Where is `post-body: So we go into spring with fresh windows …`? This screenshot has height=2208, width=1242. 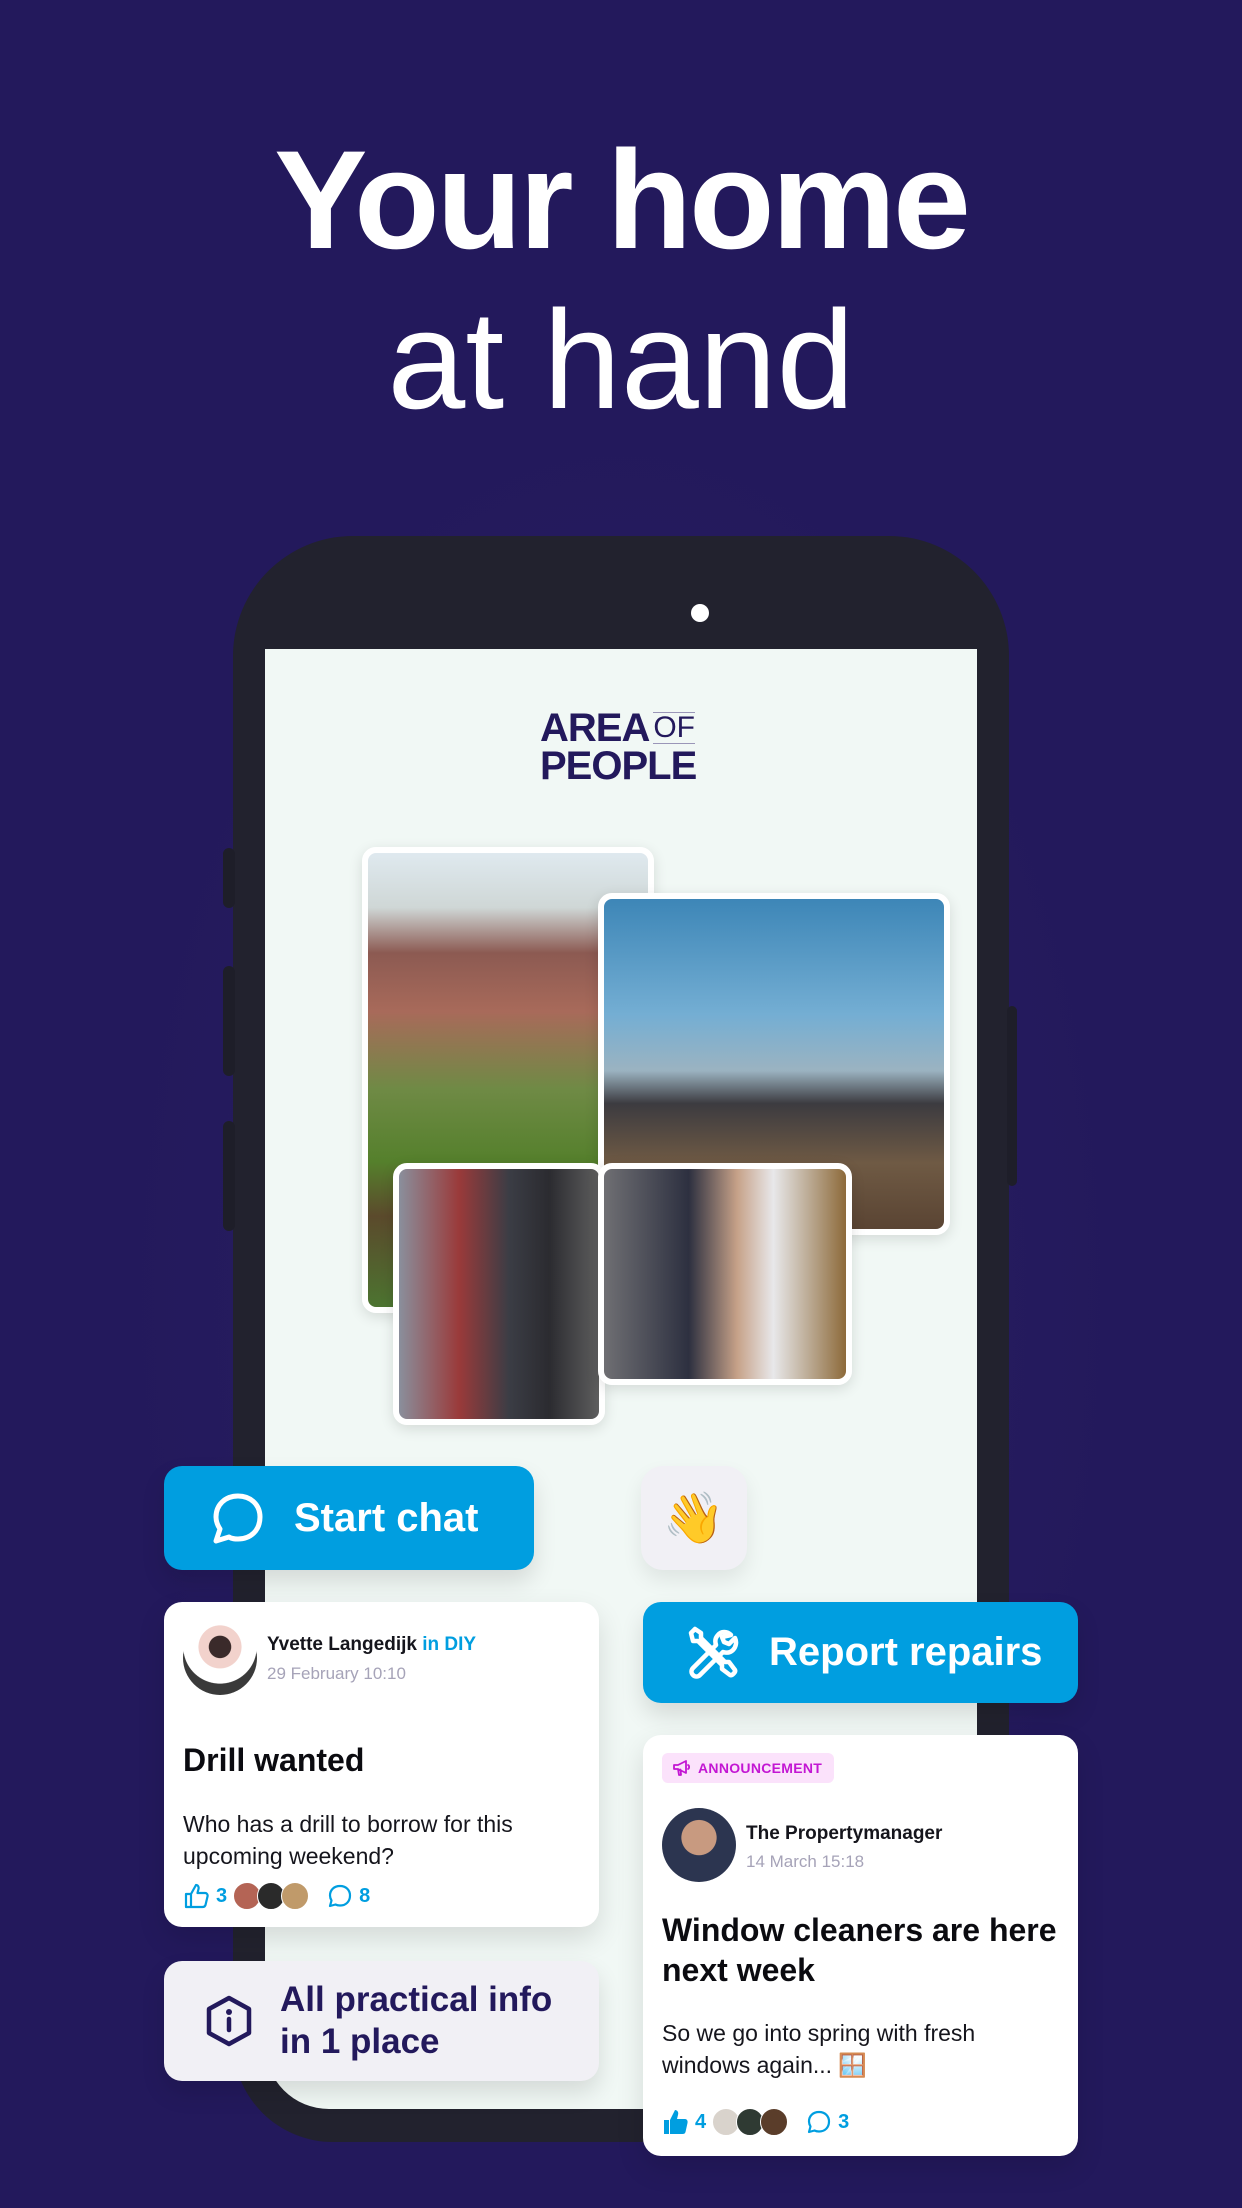
post-body: So we go into spring with fresh windows … is located at coordinates (819, 2049).